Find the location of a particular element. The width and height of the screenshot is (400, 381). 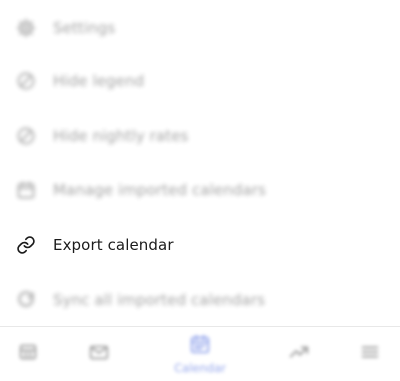

menu-item-hide-nightly-rates: Hide nightly rates is located at coordinates (200, 135).